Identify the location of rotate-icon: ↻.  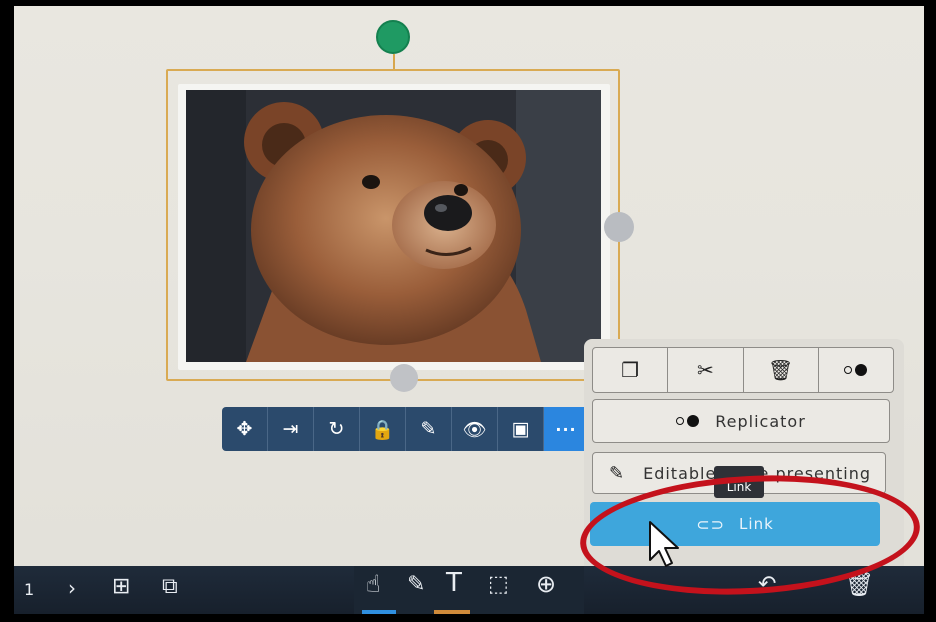
(337, 429).